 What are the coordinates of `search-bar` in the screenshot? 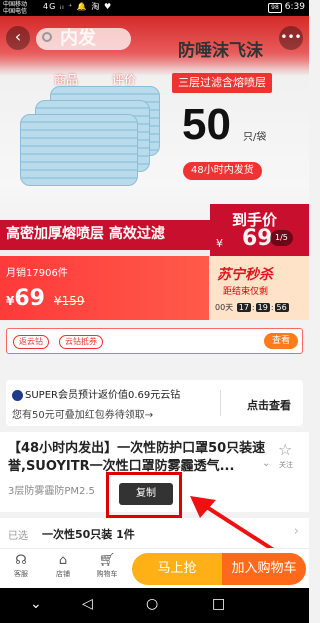 It's located at (83, 39).